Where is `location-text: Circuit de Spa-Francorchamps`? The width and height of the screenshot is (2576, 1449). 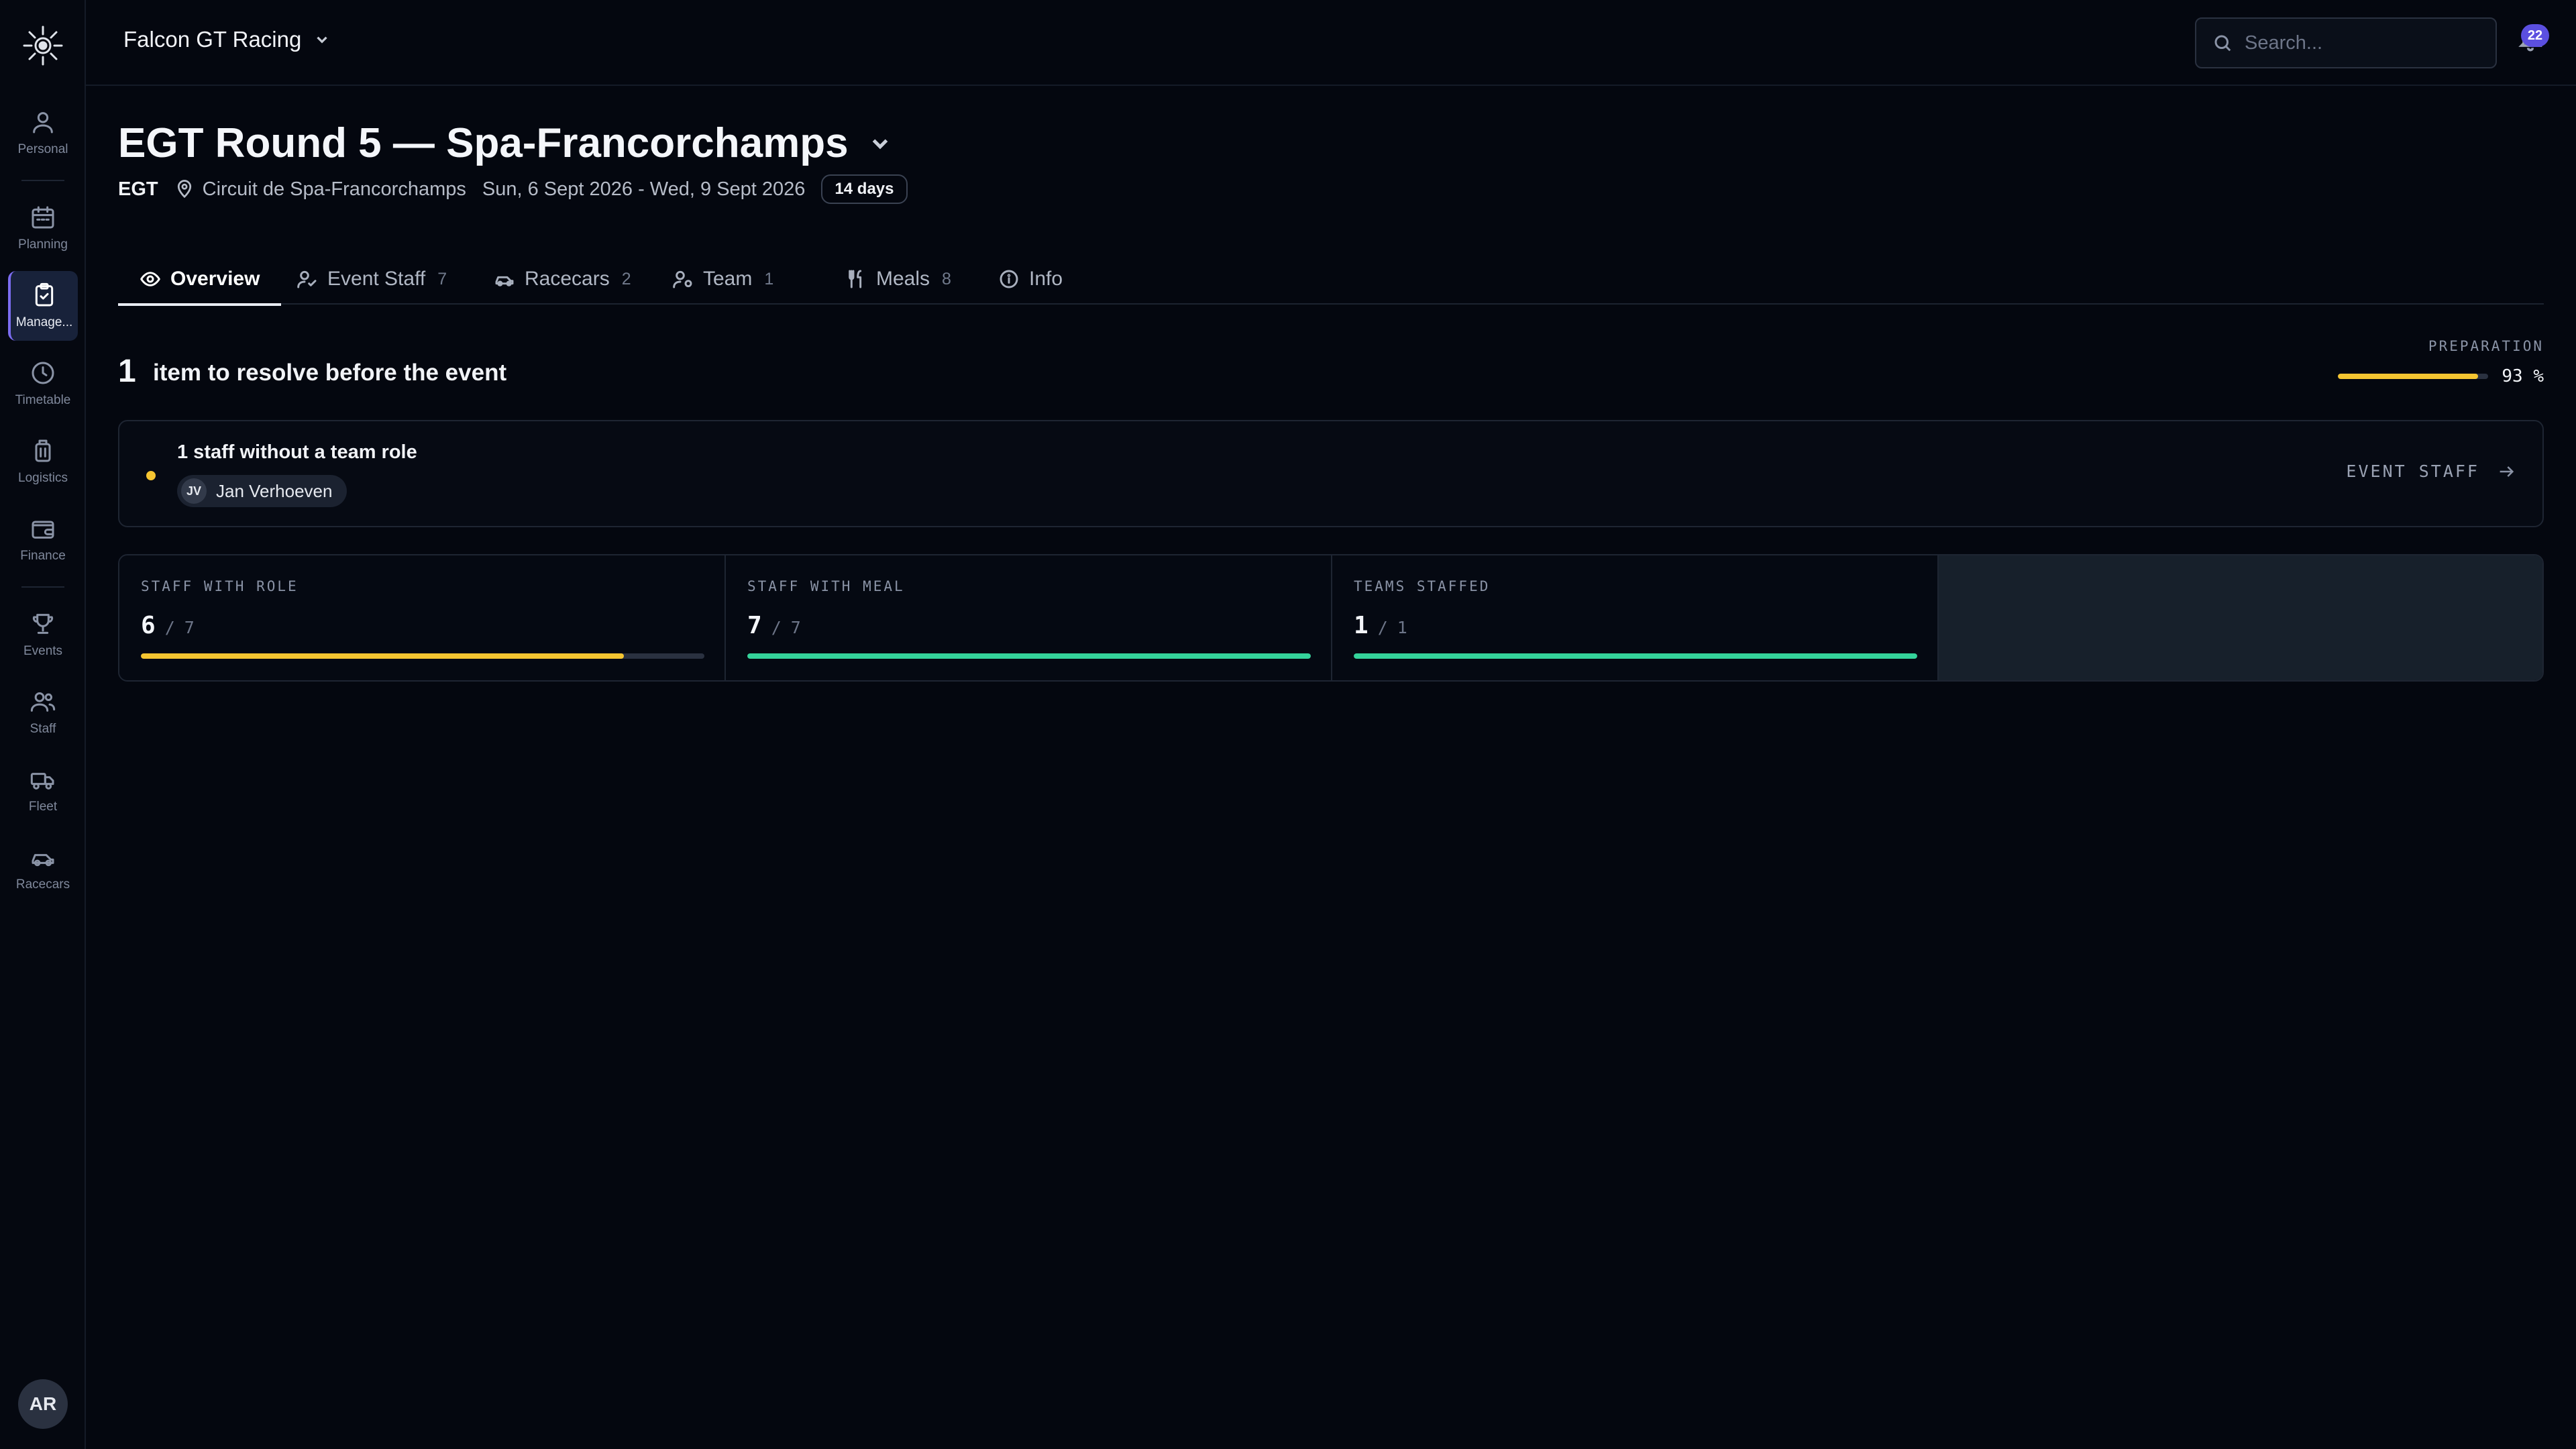 location-text: Circuit de Spa-Francorchamps is located at coordinates (334, 189).